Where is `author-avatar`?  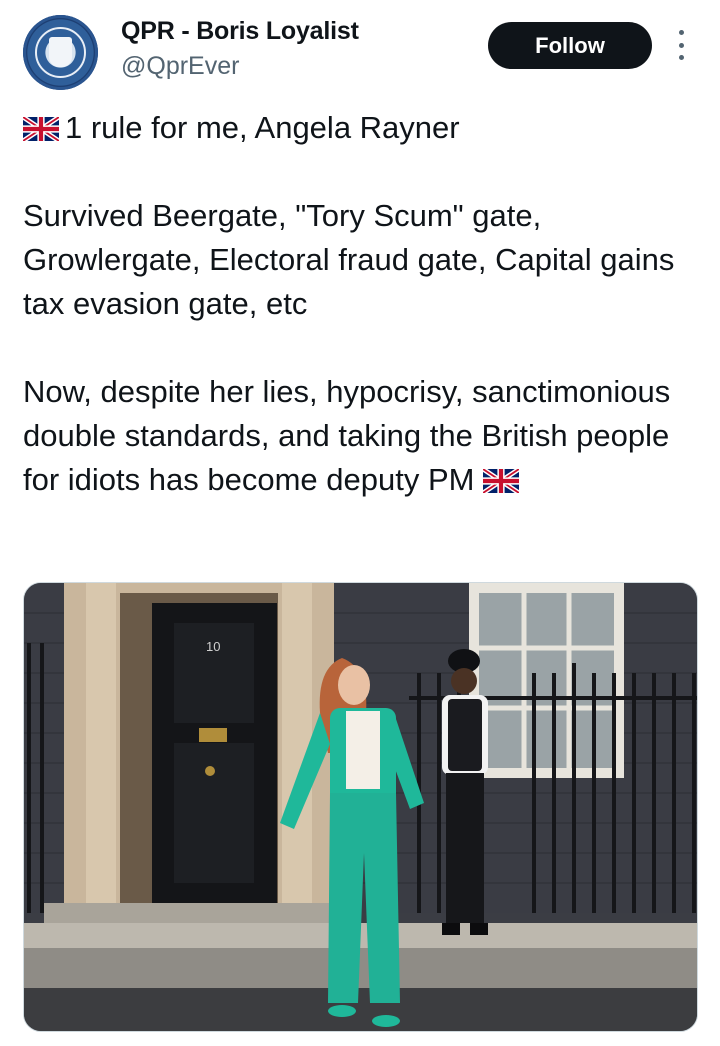
author-avatar is located at coordinates (60, 52).